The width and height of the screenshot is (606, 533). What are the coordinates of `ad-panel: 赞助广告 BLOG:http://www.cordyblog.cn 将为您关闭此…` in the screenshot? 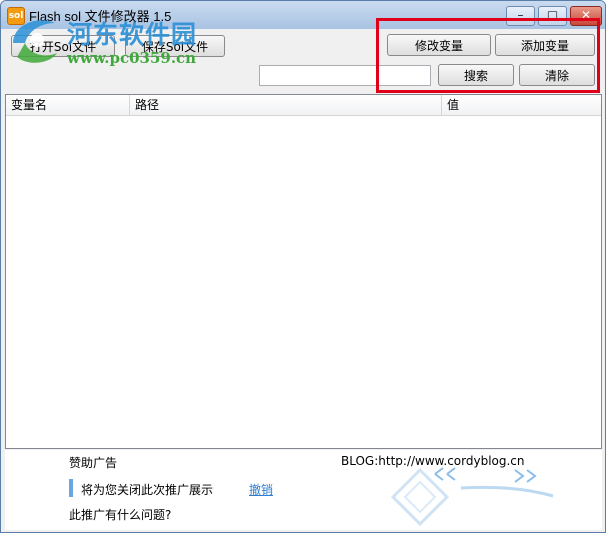 It's located at (303, 490).